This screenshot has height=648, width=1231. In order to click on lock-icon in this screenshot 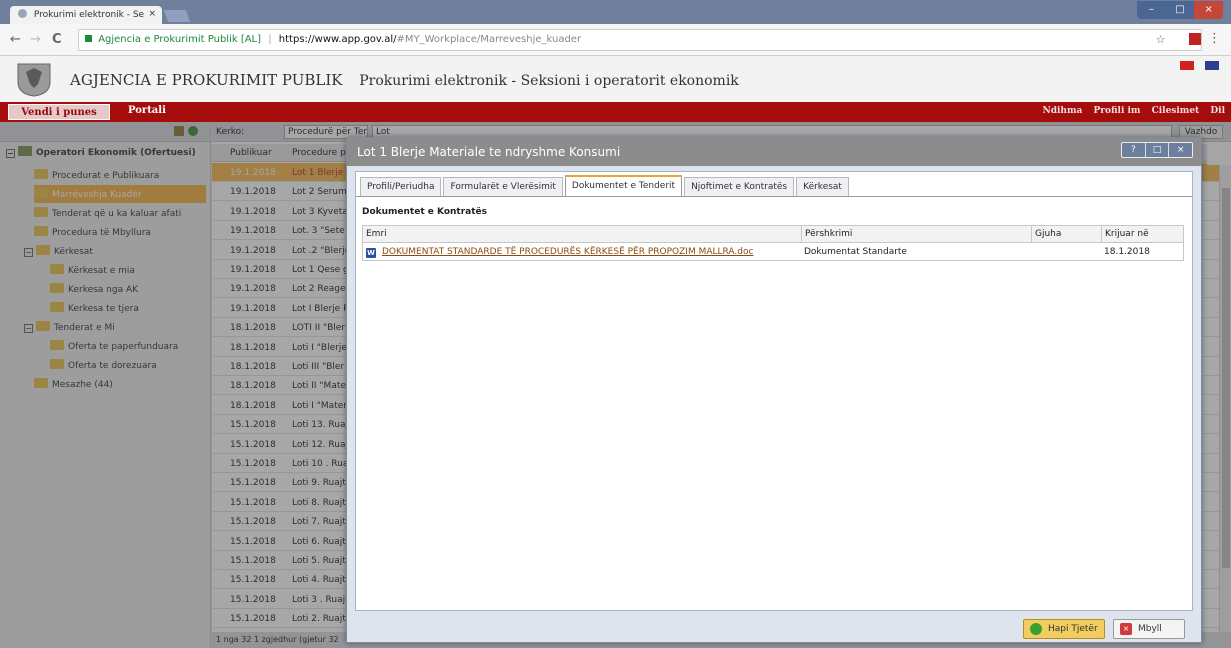, I will do `click(88, 38)`.